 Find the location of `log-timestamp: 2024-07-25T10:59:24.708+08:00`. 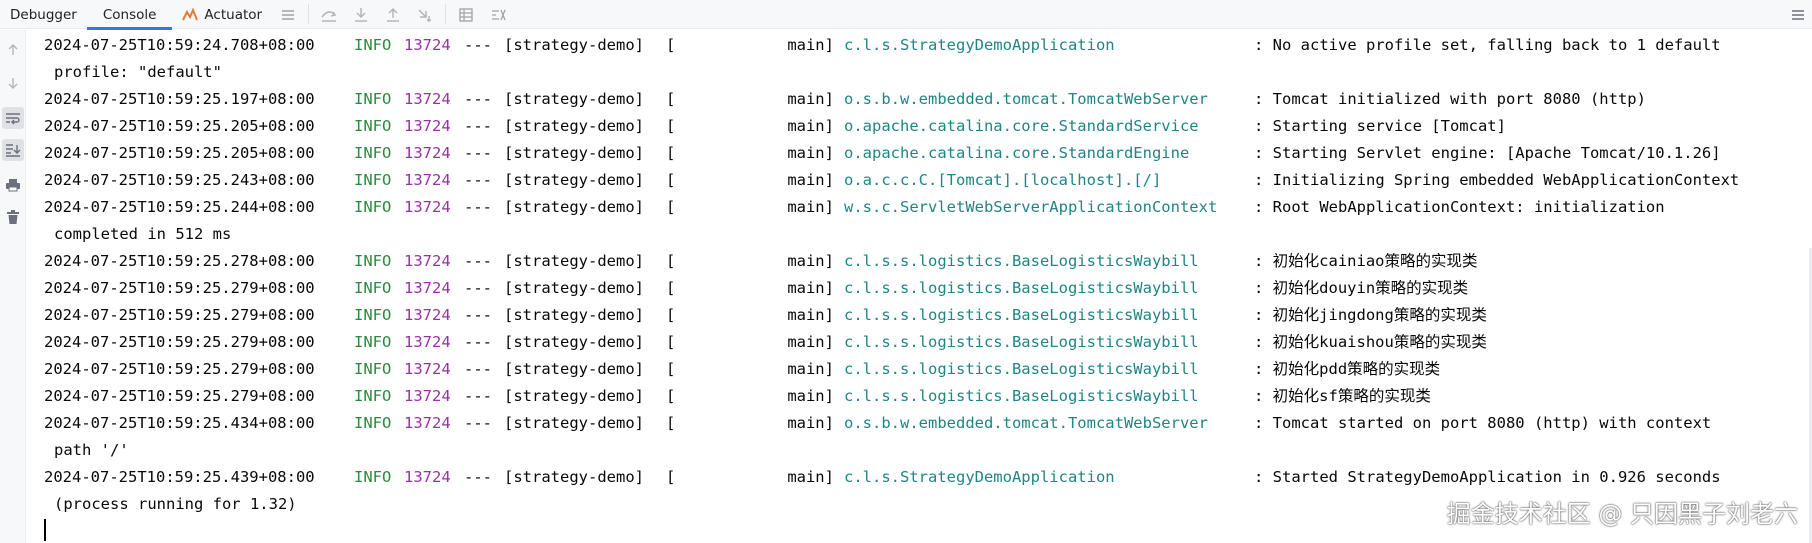

log-timestamp: 2024-07-25T10:59:24.708+08:00 is located at coordinates (179, 45).